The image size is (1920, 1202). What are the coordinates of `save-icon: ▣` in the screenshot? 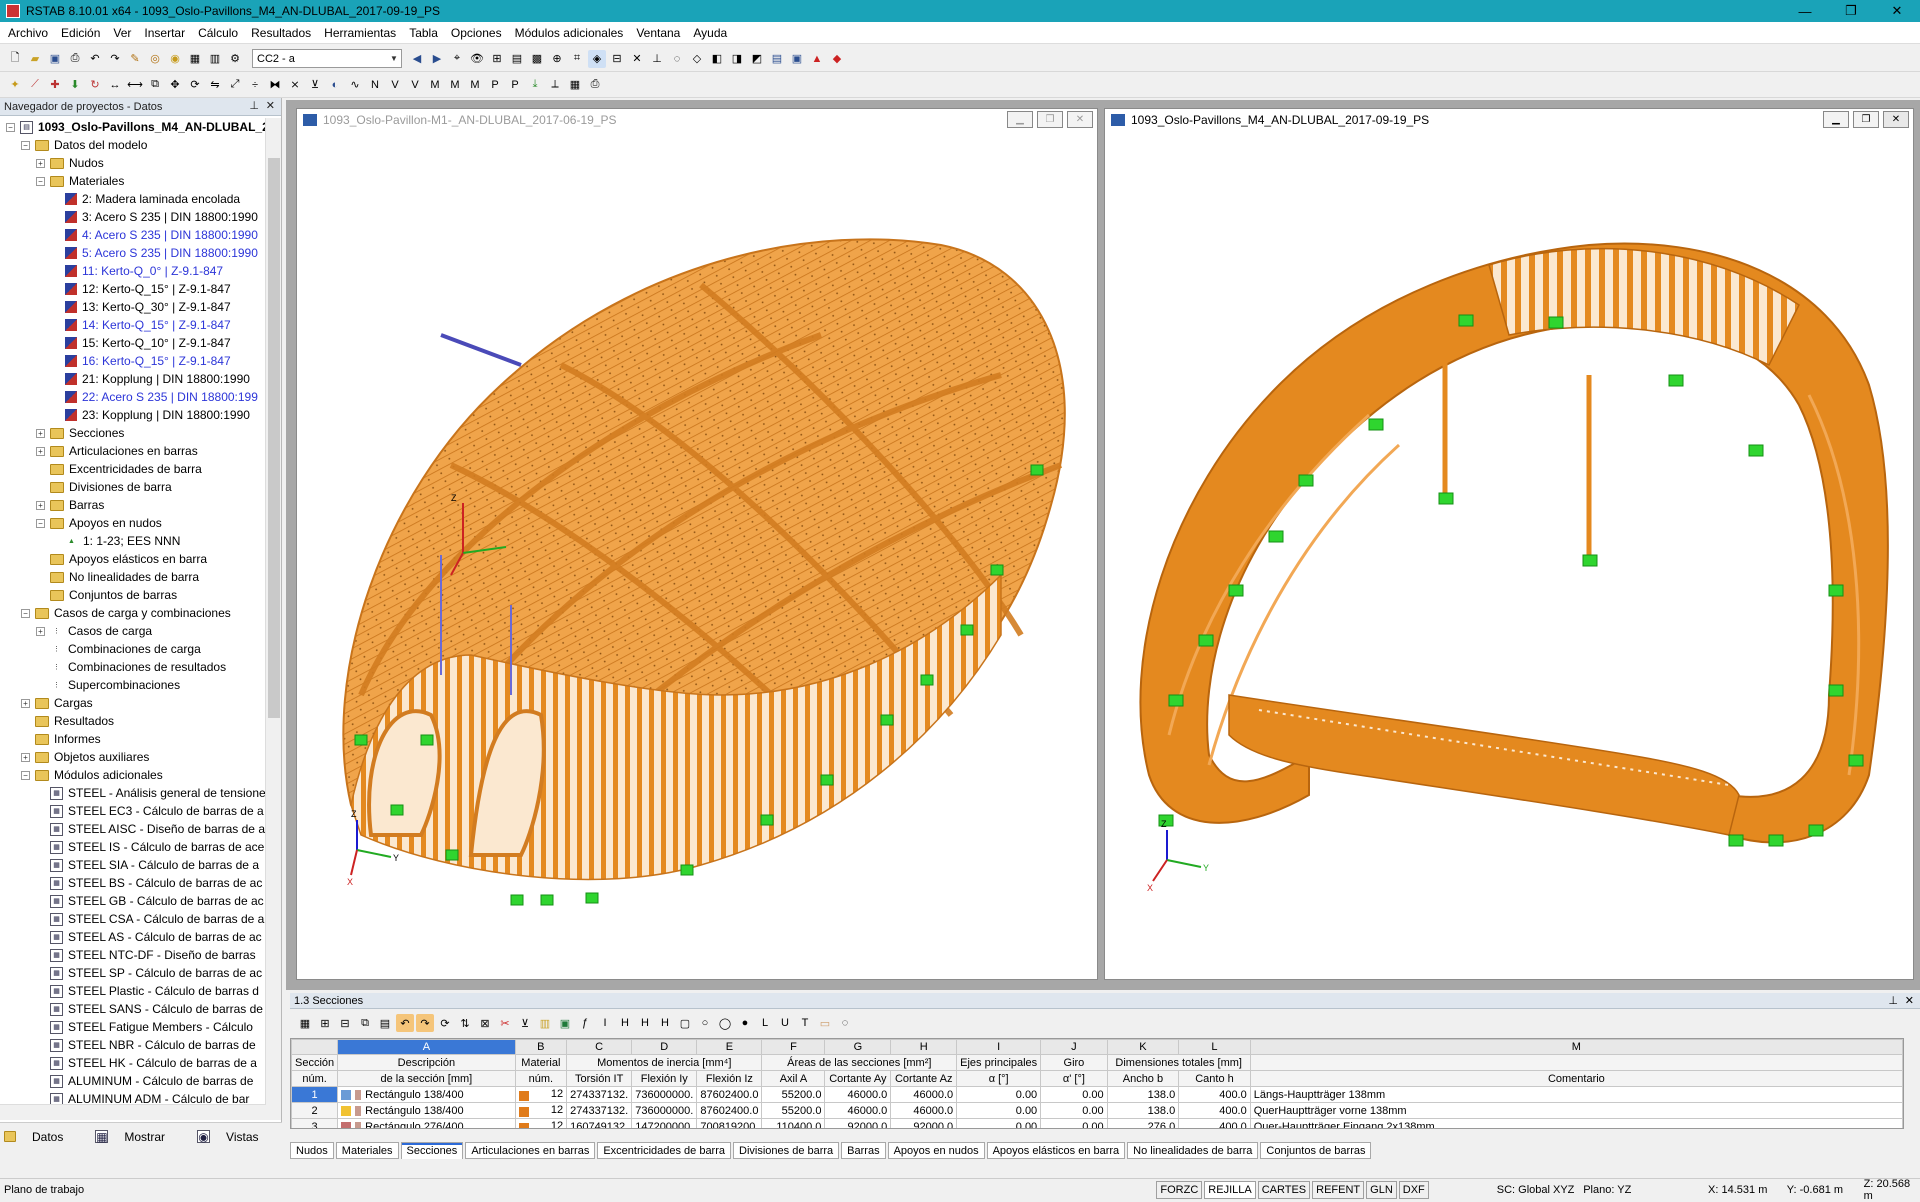 It's located at (55, 59).